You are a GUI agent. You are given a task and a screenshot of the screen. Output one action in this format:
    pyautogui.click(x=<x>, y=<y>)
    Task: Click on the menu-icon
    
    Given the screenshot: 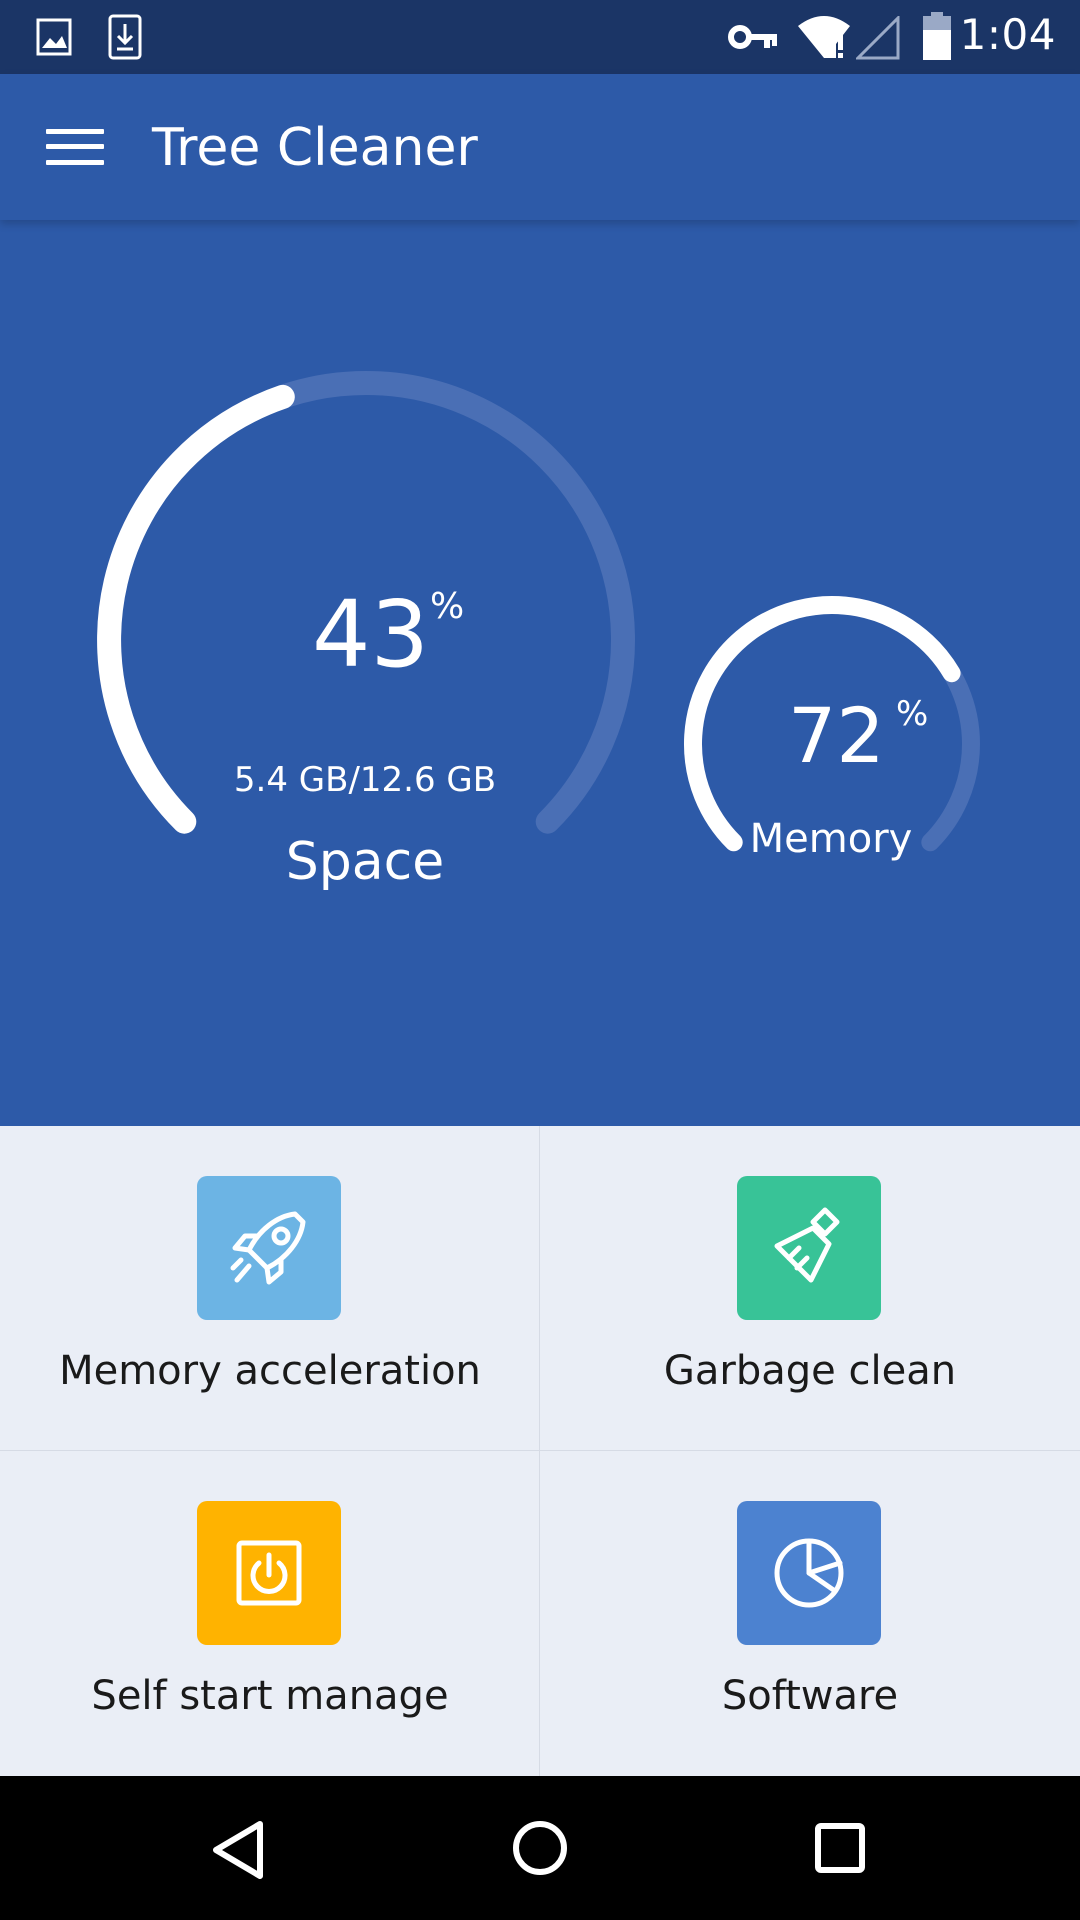 What is the action you would take?
    pyautogui.click(x=75, y=147)
    